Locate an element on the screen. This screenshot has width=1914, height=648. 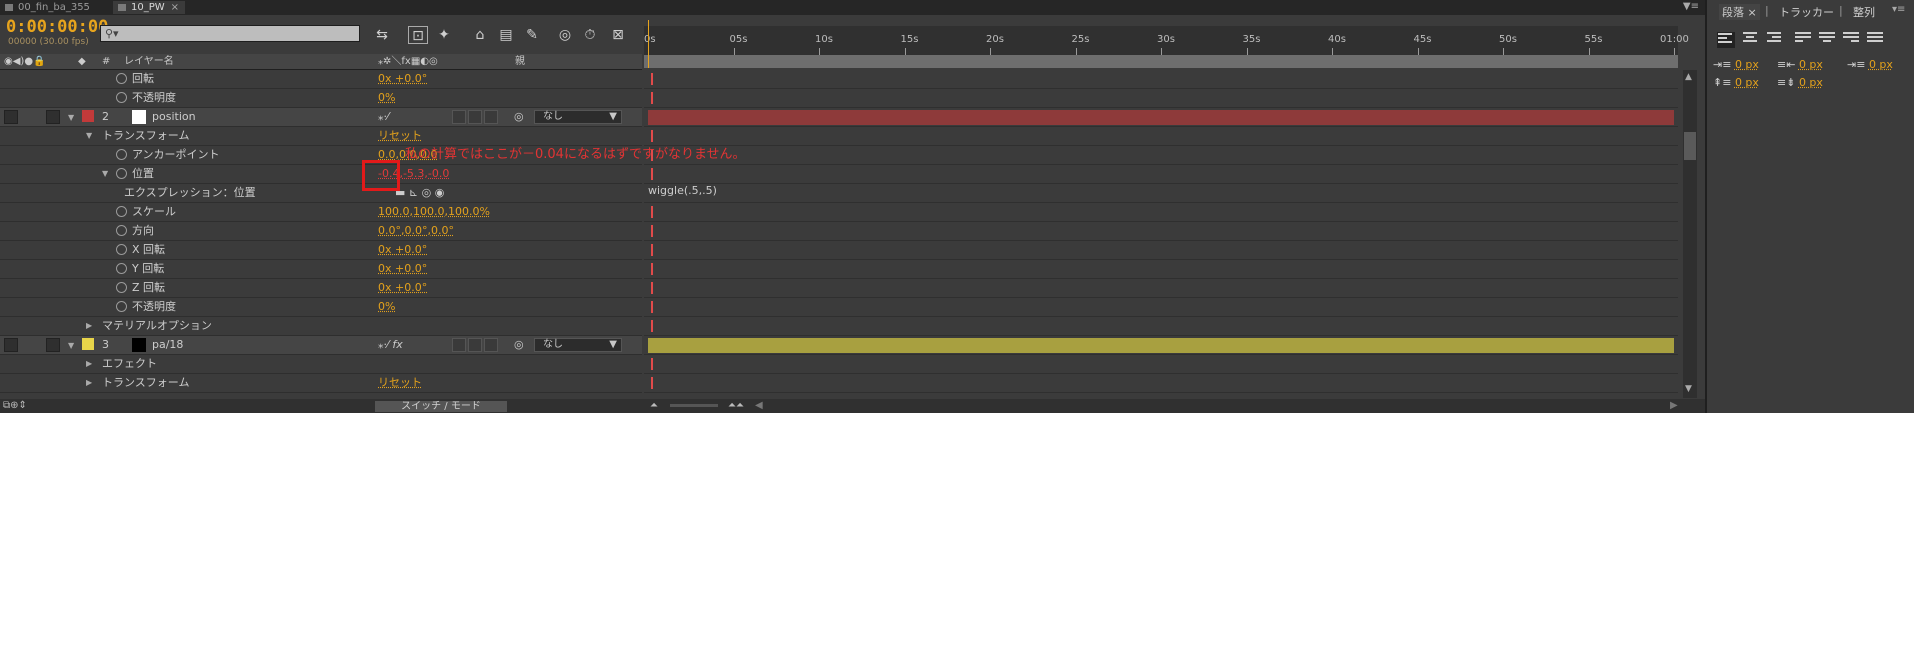
work-area-bar is located at coordinates (1161, 61).